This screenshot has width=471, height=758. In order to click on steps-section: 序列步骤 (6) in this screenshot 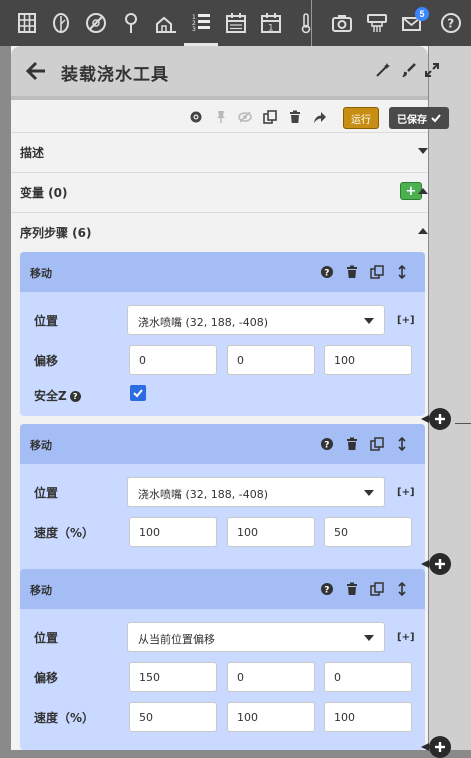, I will do `click(219, 231)`.